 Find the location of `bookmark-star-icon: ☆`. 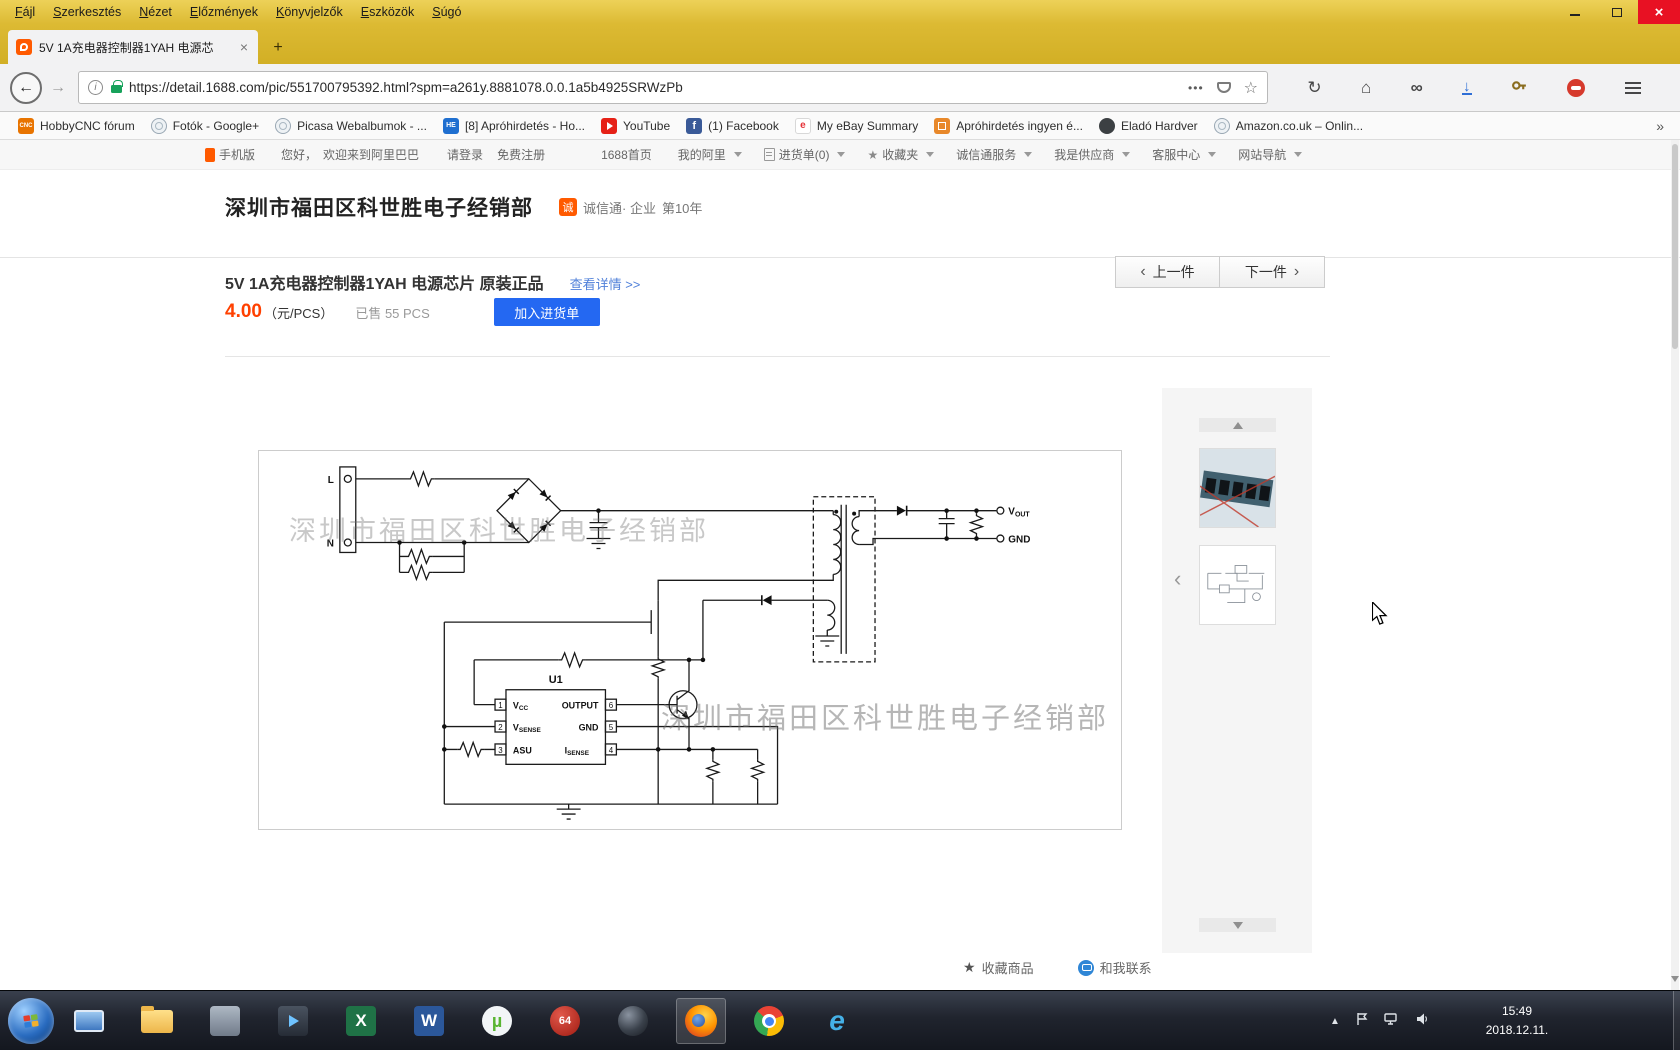

bookmark-star-icon: ☆ is located at coordinates (1251, 88).